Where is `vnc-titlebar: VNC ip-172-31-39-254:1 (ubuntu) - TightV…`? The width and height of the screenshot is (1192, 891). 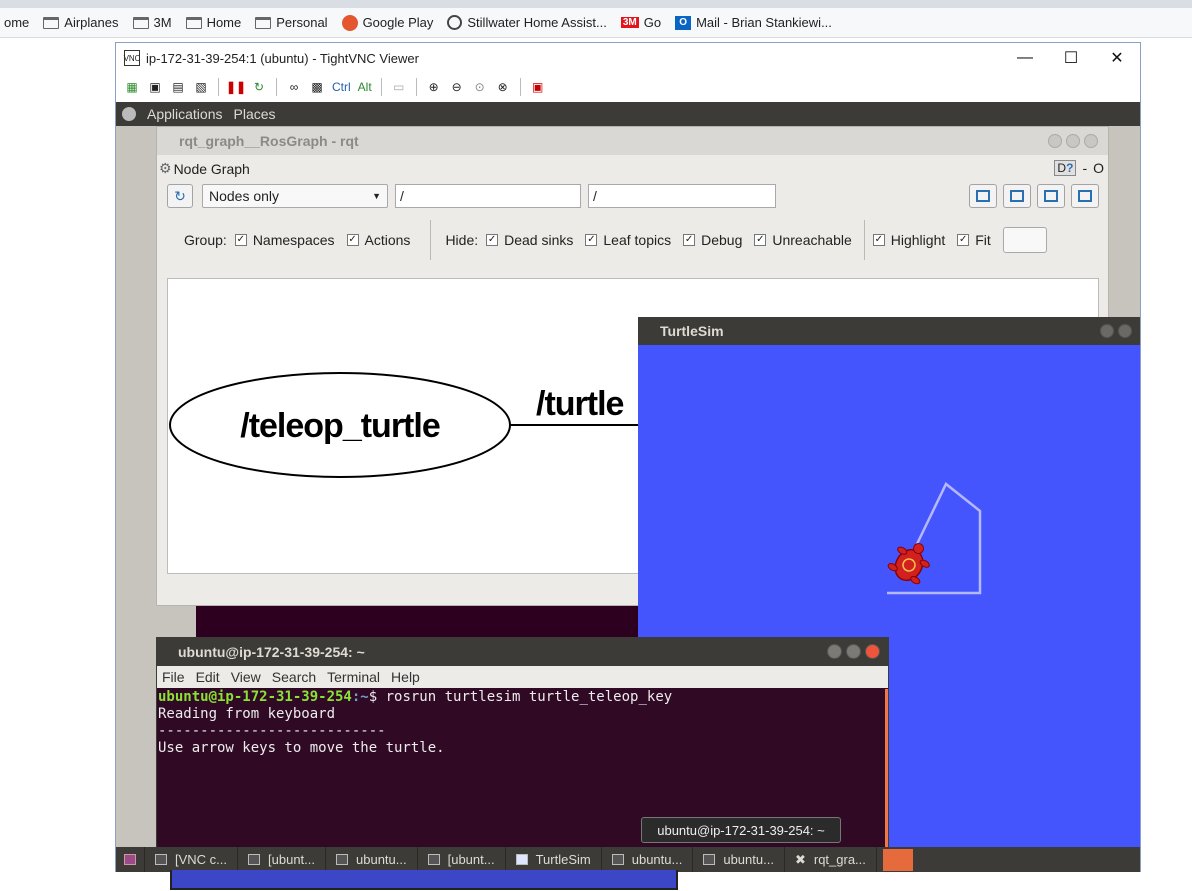
vnc-titlebar: VNC ip-172-31-39-254:1 (ubuntu) - TightV… is located at coordinates (628, 58).